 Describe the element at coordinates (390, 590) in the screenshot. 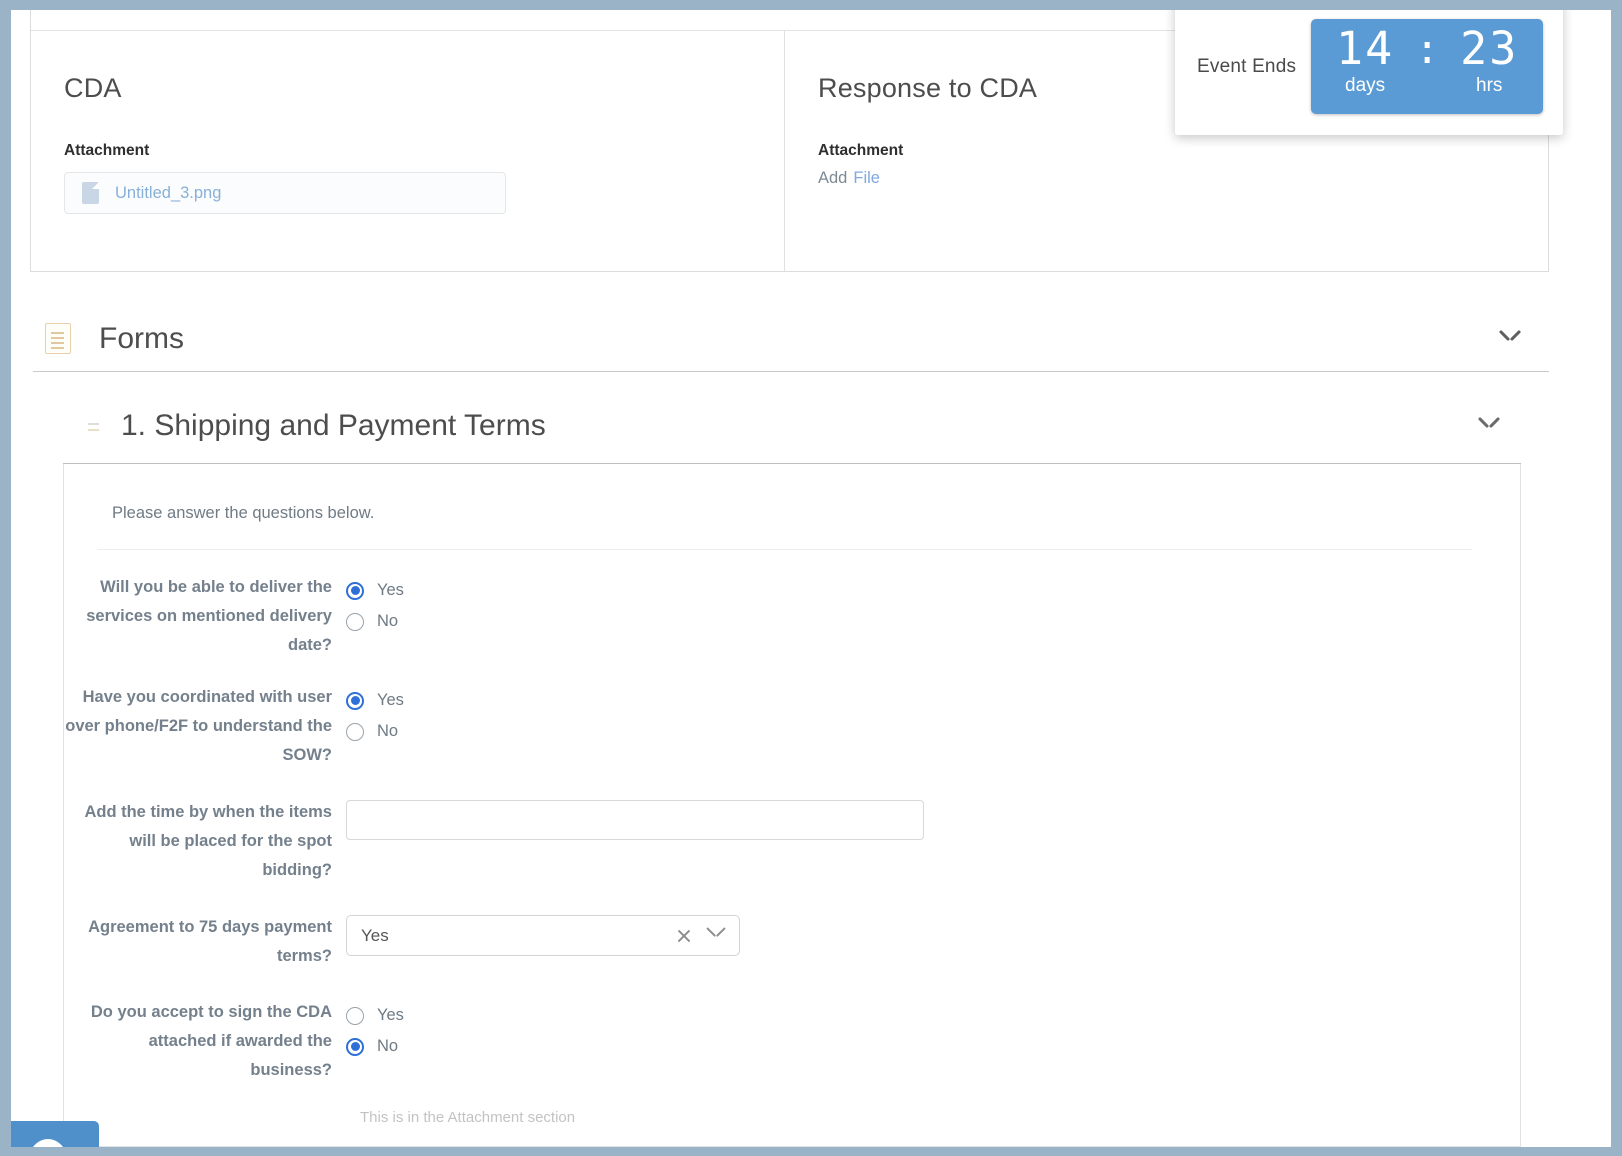

I see `radio-label-yes-q1: Yes` at that location.